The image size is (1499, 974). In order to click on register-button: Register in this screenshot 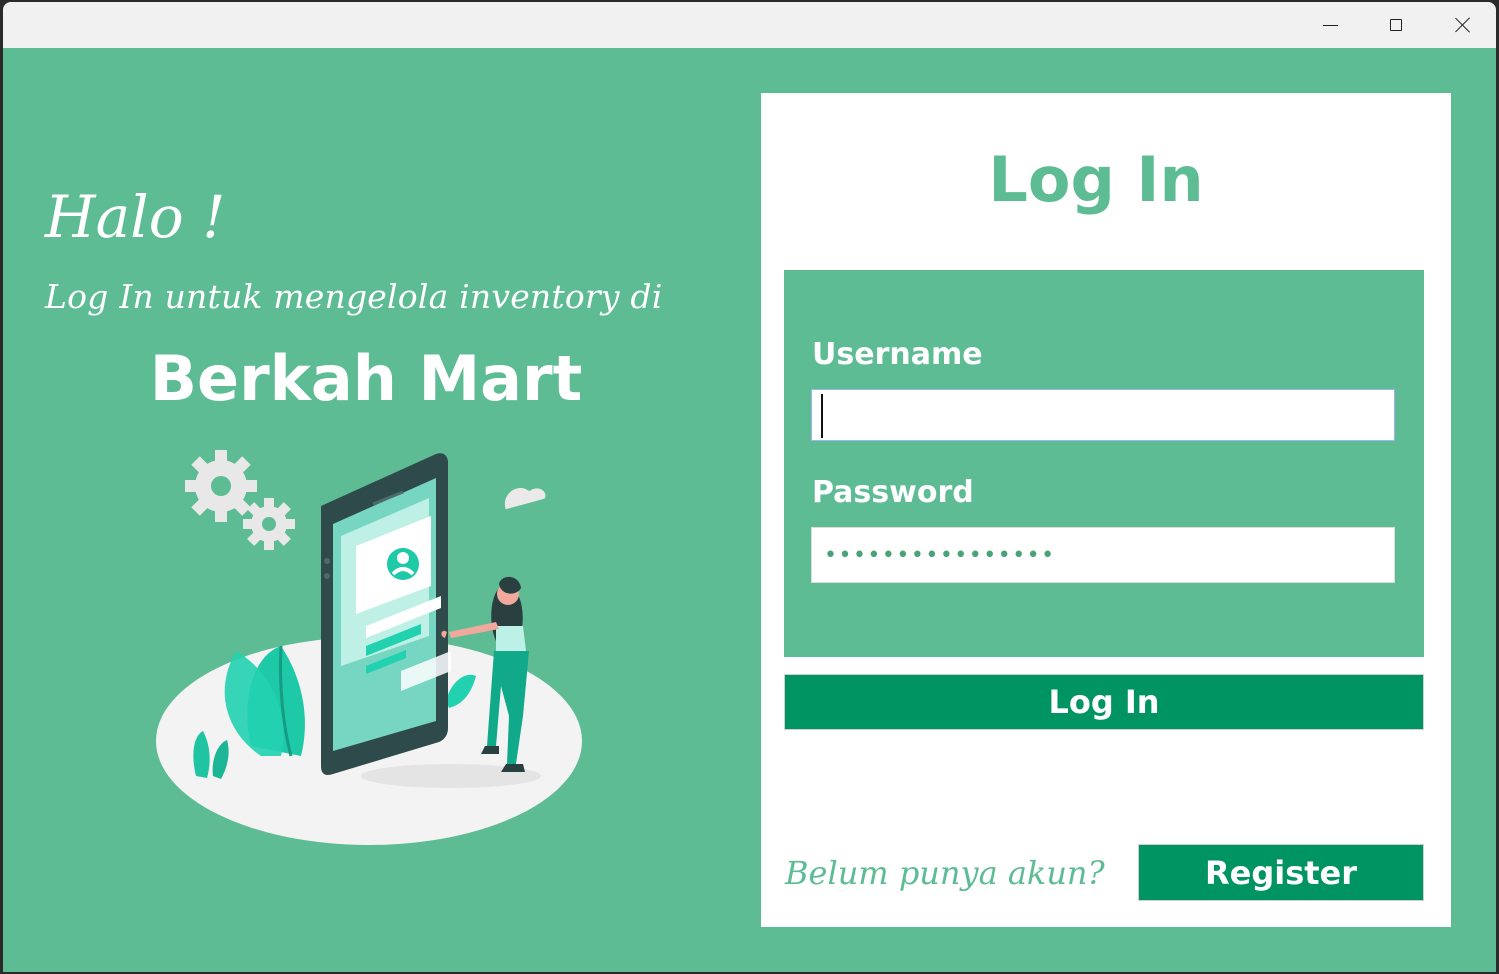, I will do `click(1281, 872)`.